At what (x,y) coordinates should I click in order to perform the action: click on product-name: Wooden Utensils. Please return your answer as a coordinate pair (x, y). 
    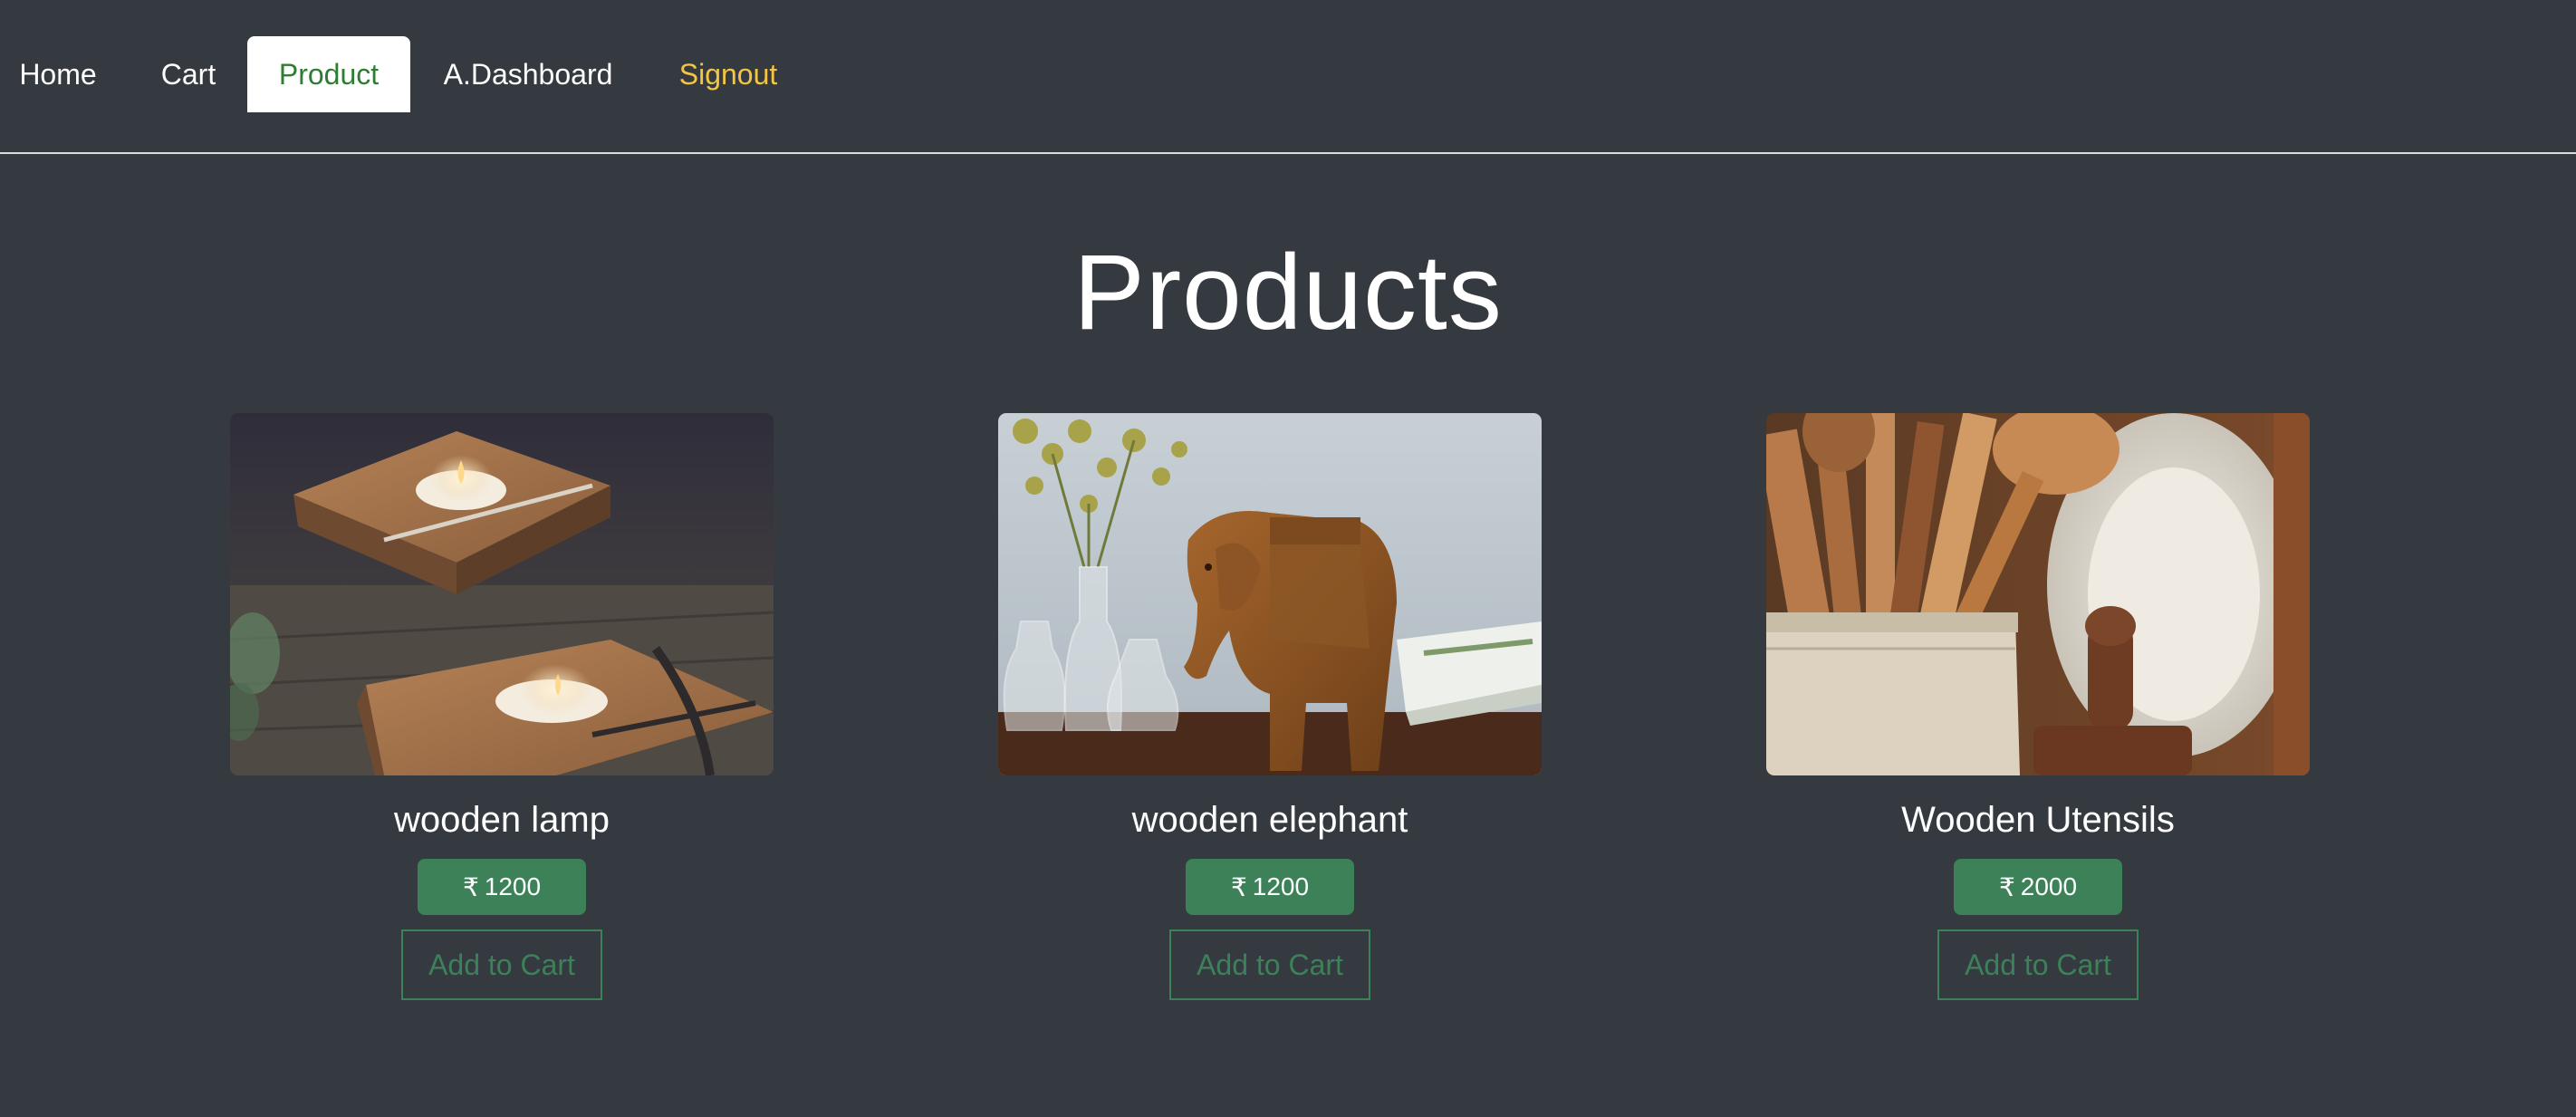
    Looking at the image, I should click on (2038, 820).